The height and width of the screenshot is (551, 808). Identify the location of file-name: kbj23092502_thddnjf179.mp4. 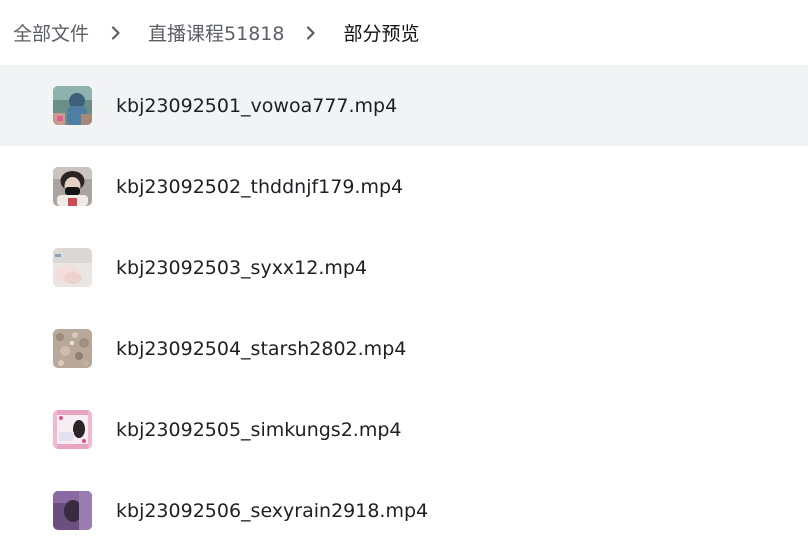
(260, 186).